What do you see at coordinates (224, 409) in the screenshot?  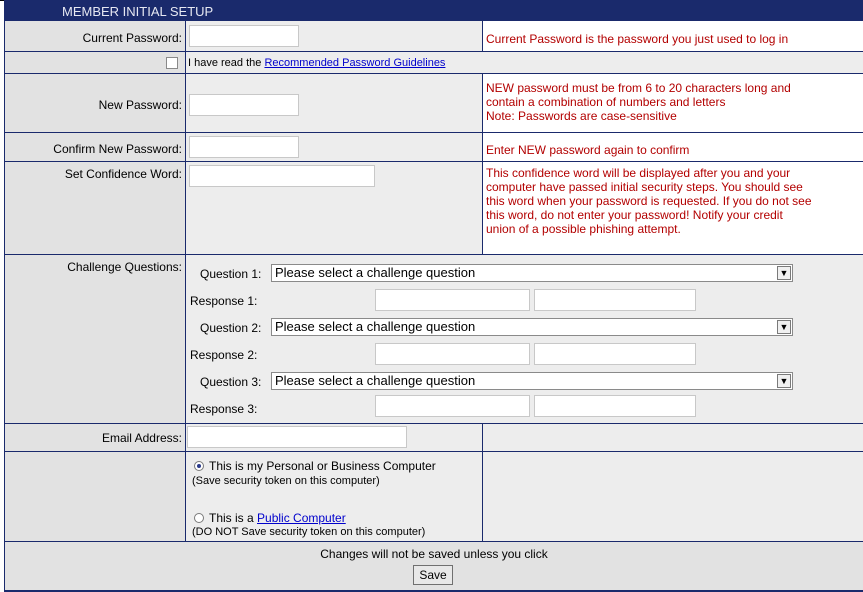 I see `response-3-label: Response 3:` at bounding box center [224, 409].